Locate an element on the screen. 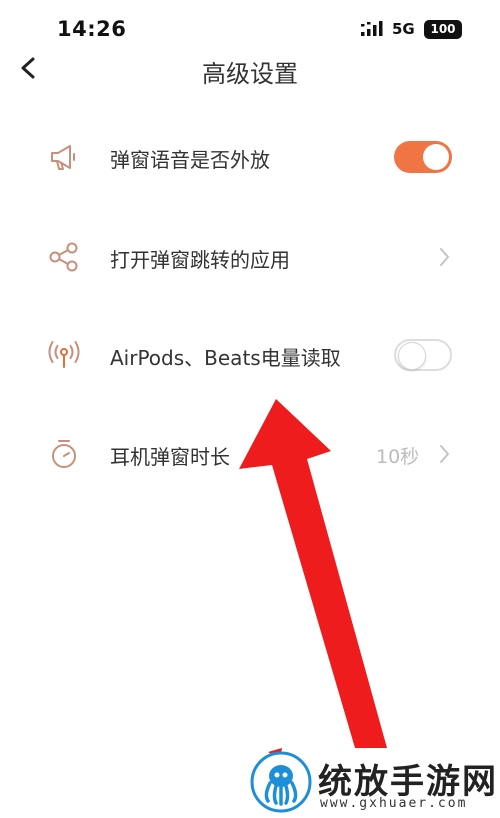 This screenshot has width=500, height=818. setting-row-popup-audio: 弹窗语音是否外放 is located at coordinates (250, 157).